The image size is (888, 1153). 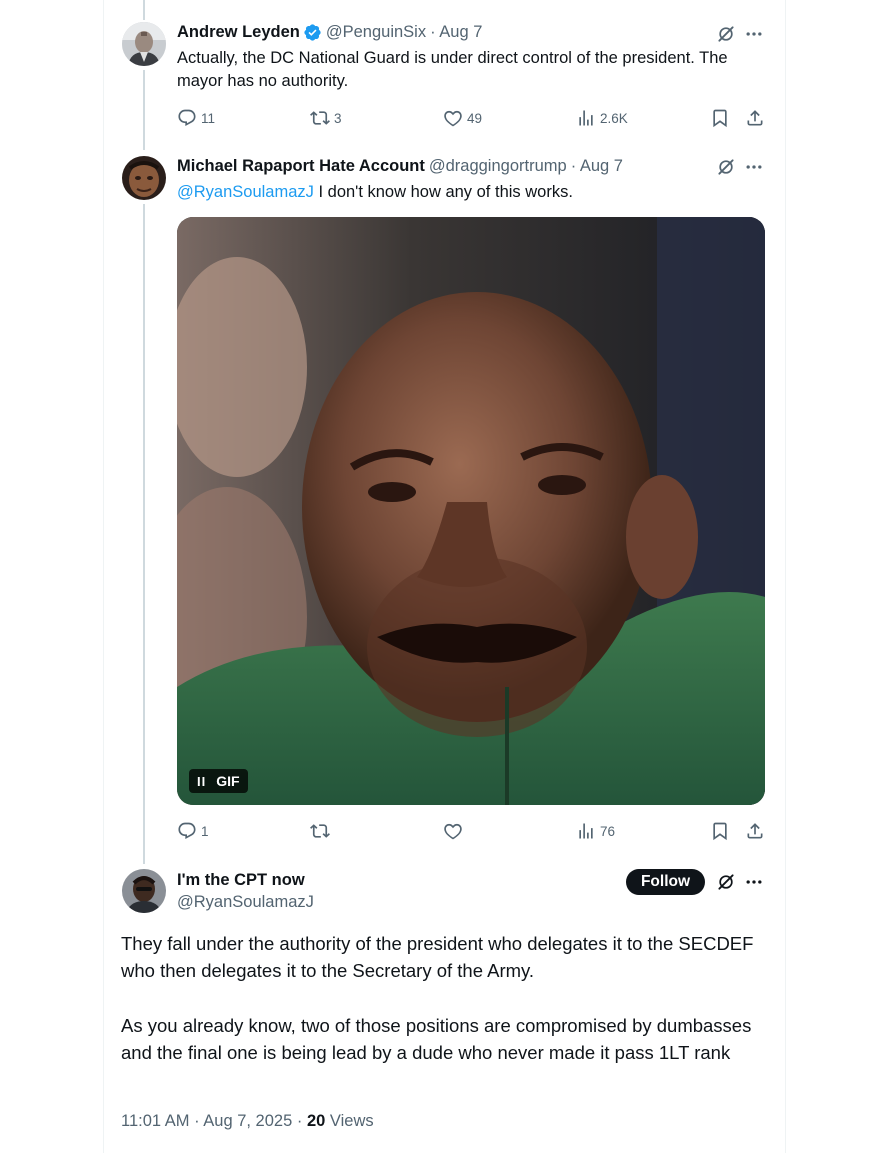 What do you see at coordinates (475, 118) in the screenshot?
I see `like-count: 49` at bounding box center [475, 118].